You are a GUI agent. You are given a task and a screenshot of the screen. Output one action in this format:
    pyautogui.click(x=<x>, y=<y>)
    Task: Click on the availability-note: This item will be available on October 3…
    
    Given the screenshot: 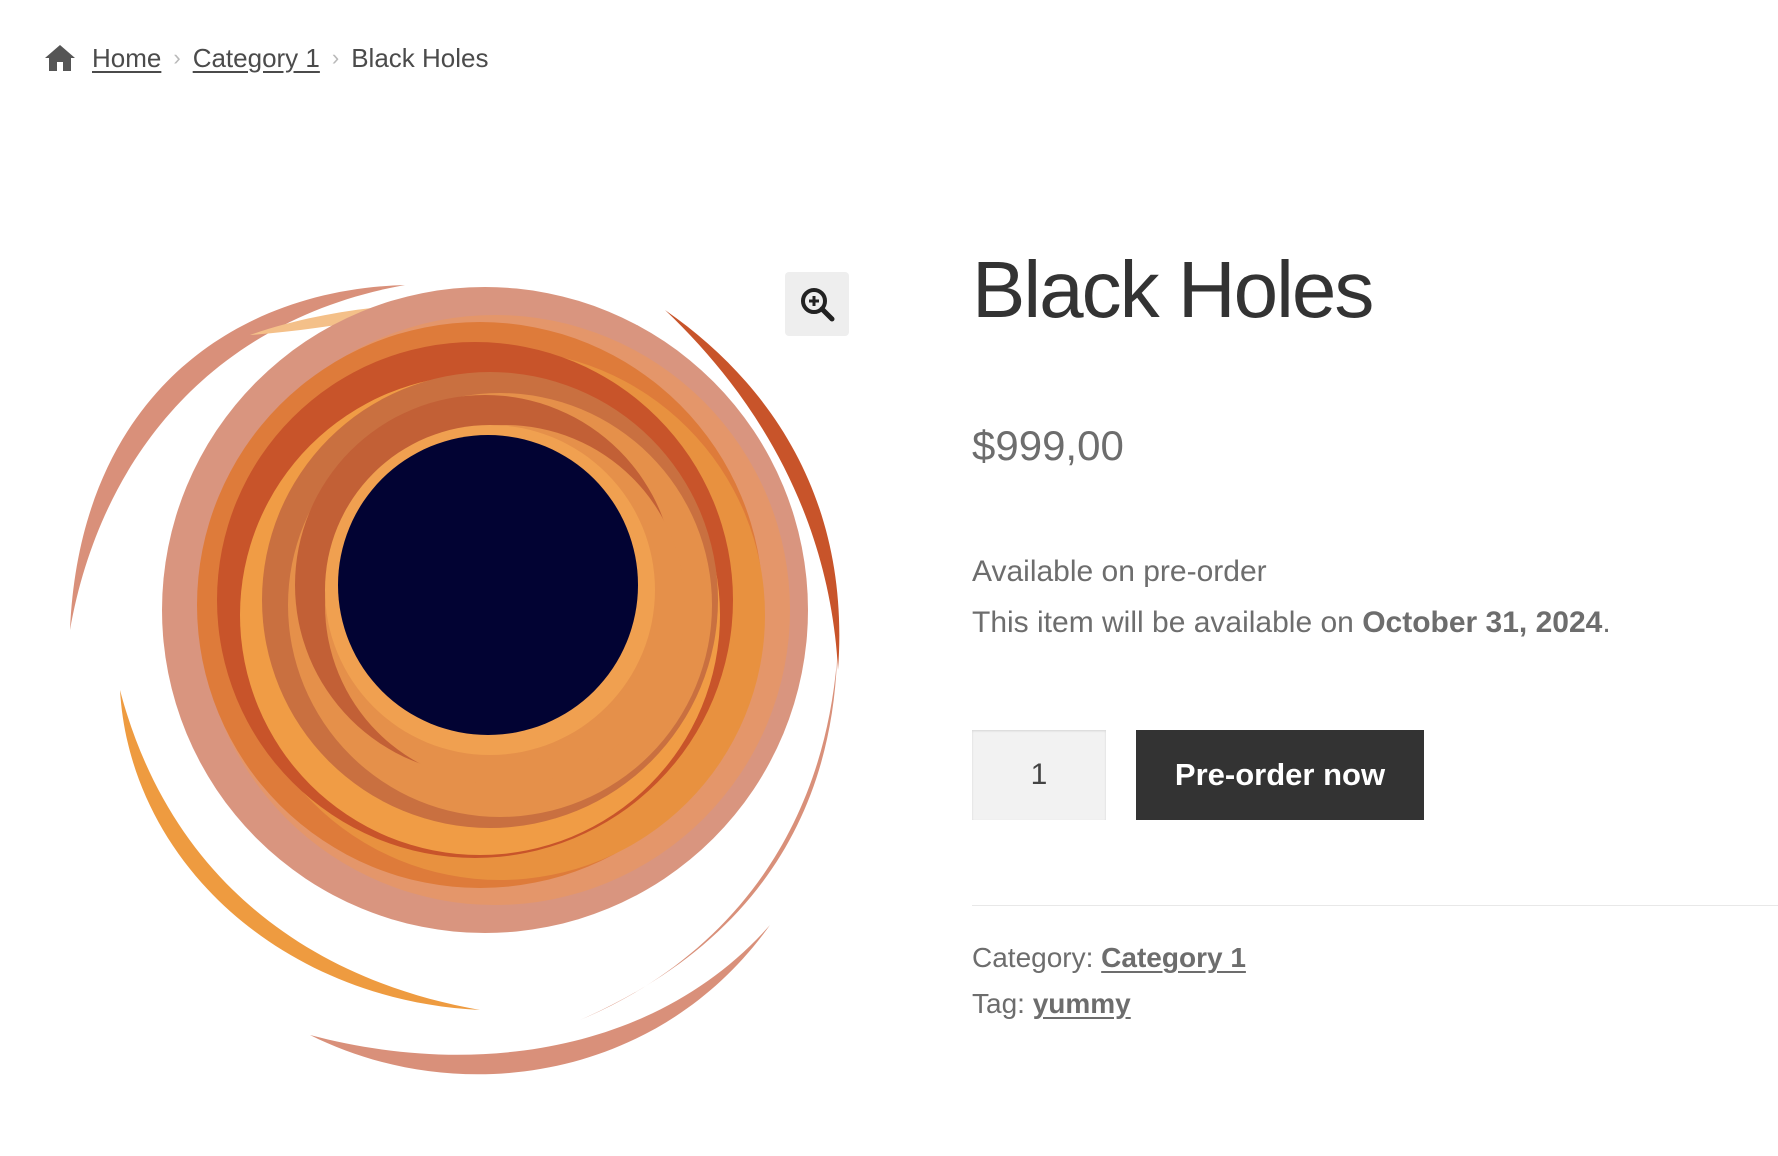 What is the action you would take?
    pyautogui.click(x=1291, y=623)
    